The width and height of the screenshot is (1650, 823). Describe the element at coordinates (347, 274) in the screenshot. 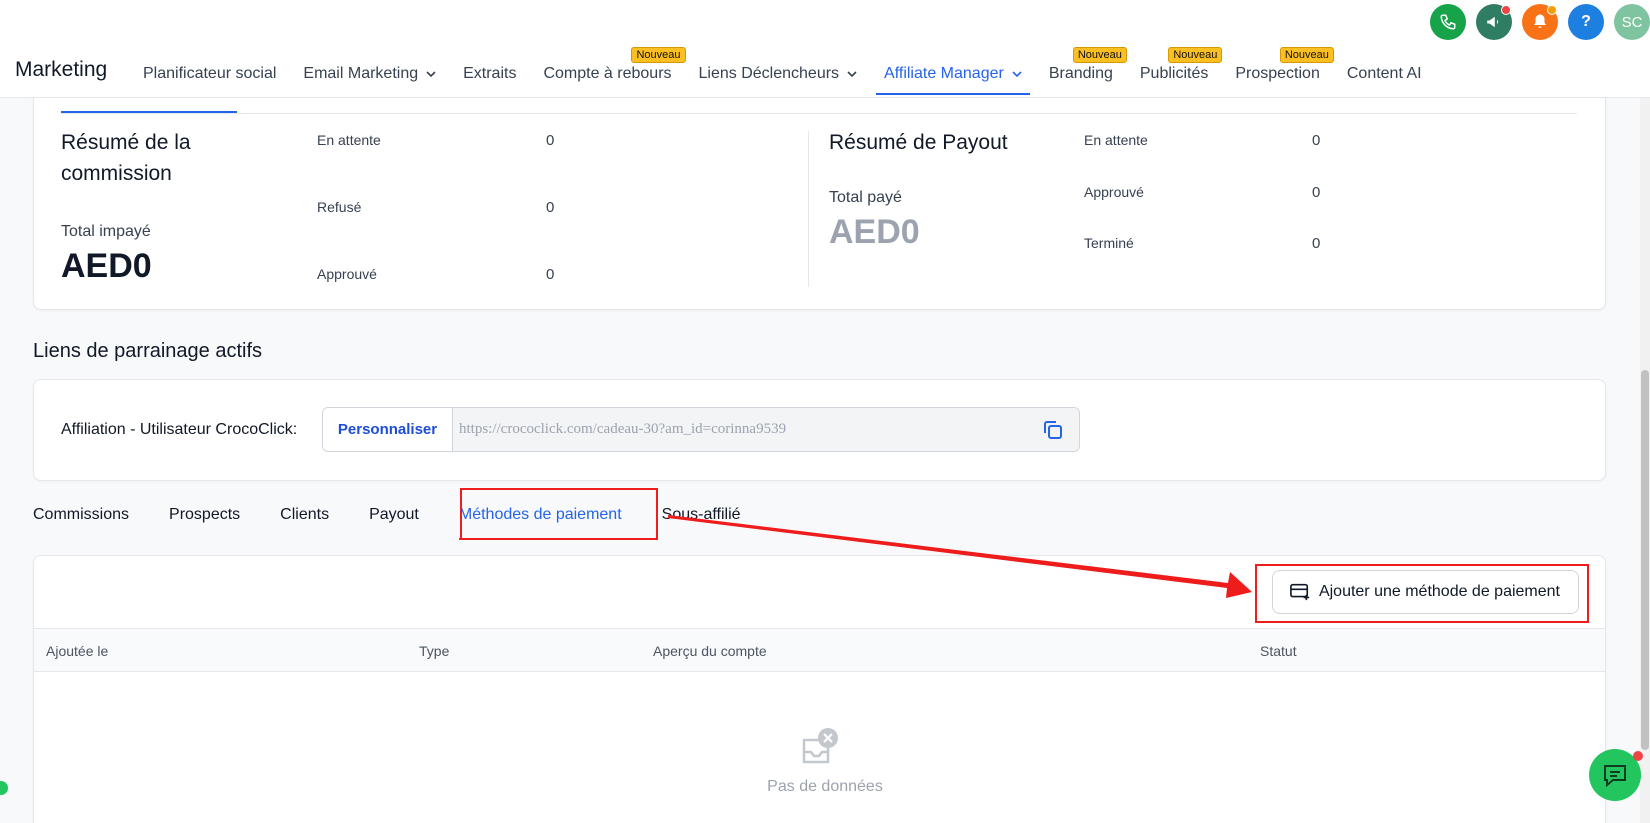

I see `commission-row-label: Approuvé` at that location.